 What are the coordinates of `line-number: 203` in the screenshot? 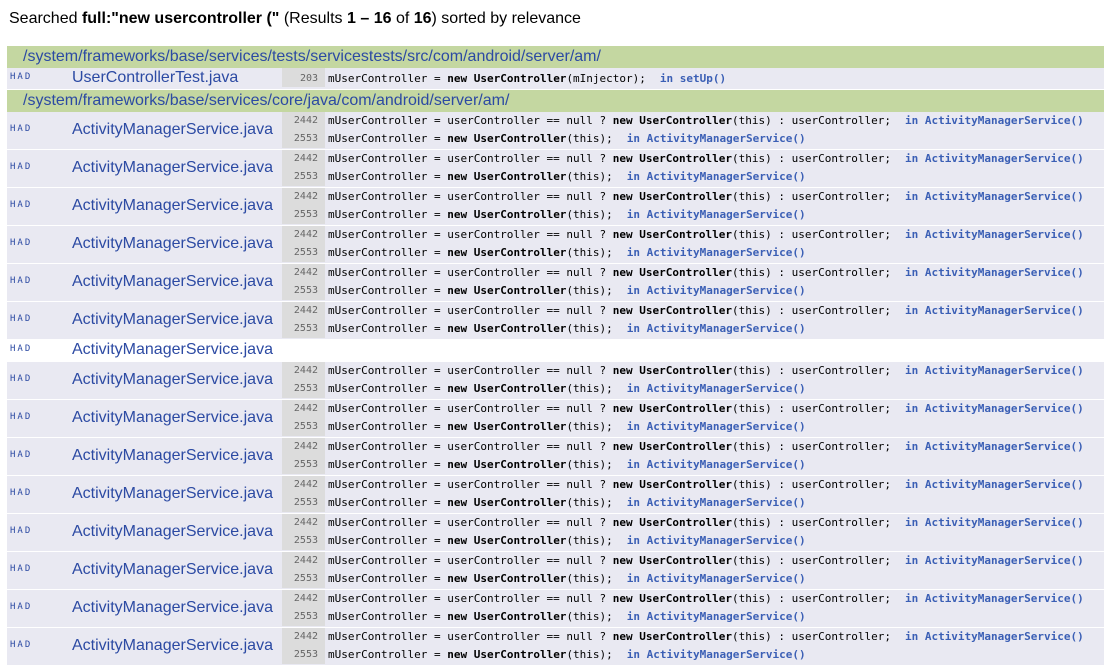 It's located at (303, 77).